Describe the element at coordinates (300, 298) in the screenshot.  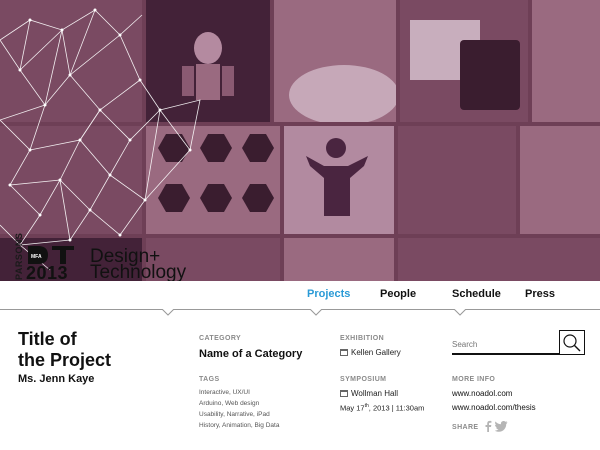
I see `main-nav: Projects People Schedule Press` at that location.